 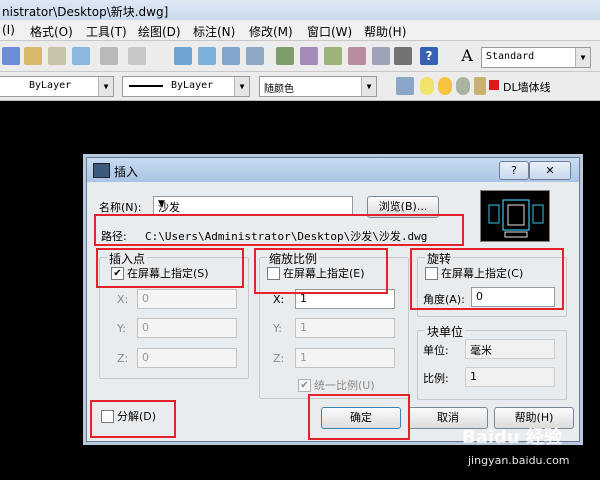 I want to click on zoom-window-icon, so click(x=231, y=56).